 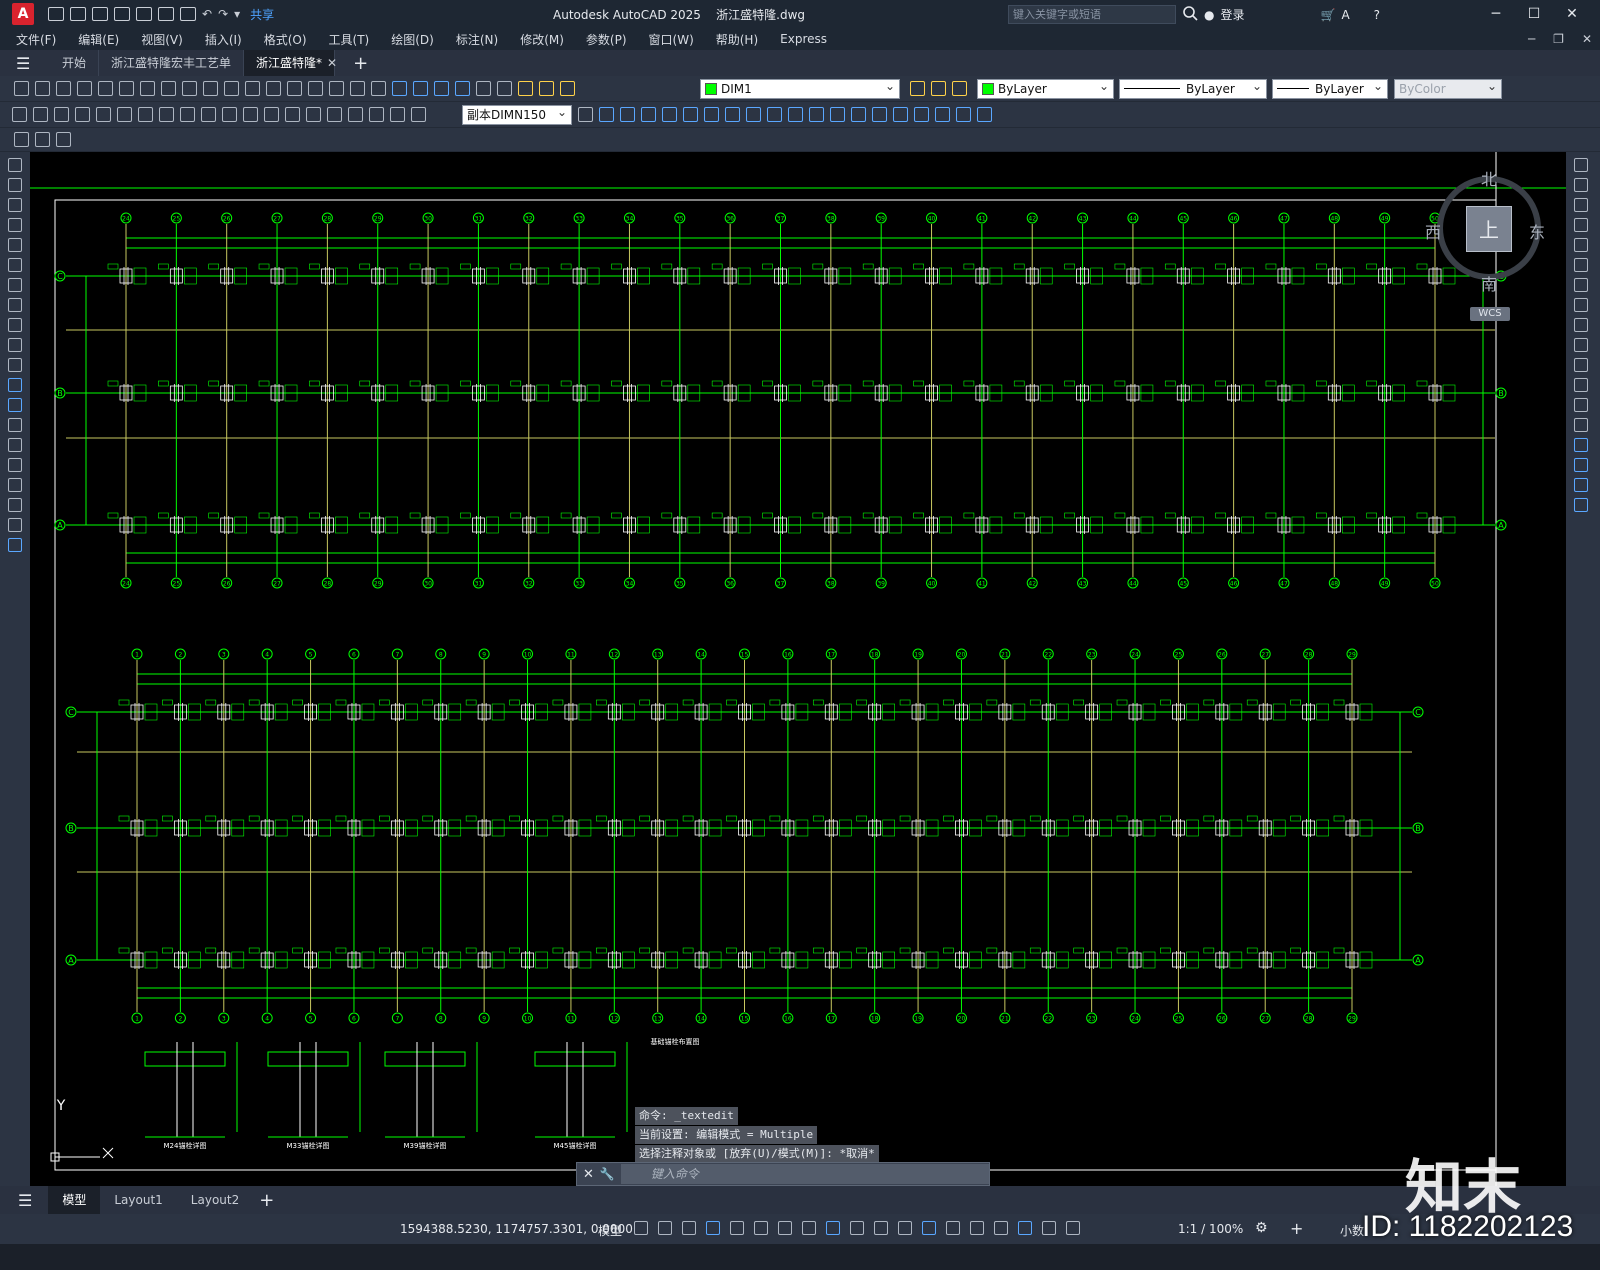 I want to click on login-button: 登录, so click(x=1232, y=14).